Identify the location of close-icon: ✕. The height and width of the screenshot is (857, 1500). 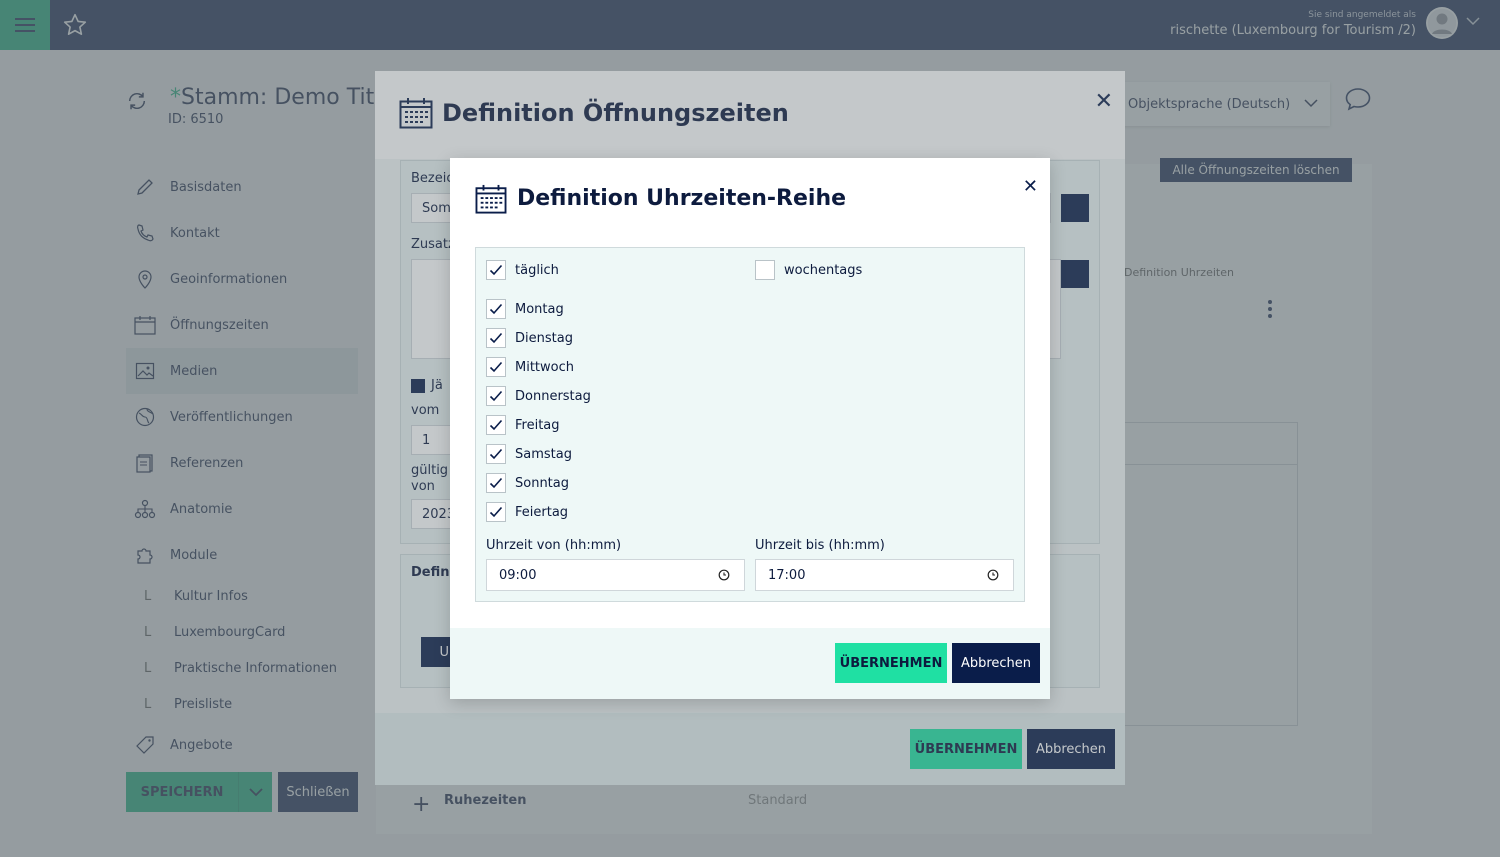
(1030, 186).